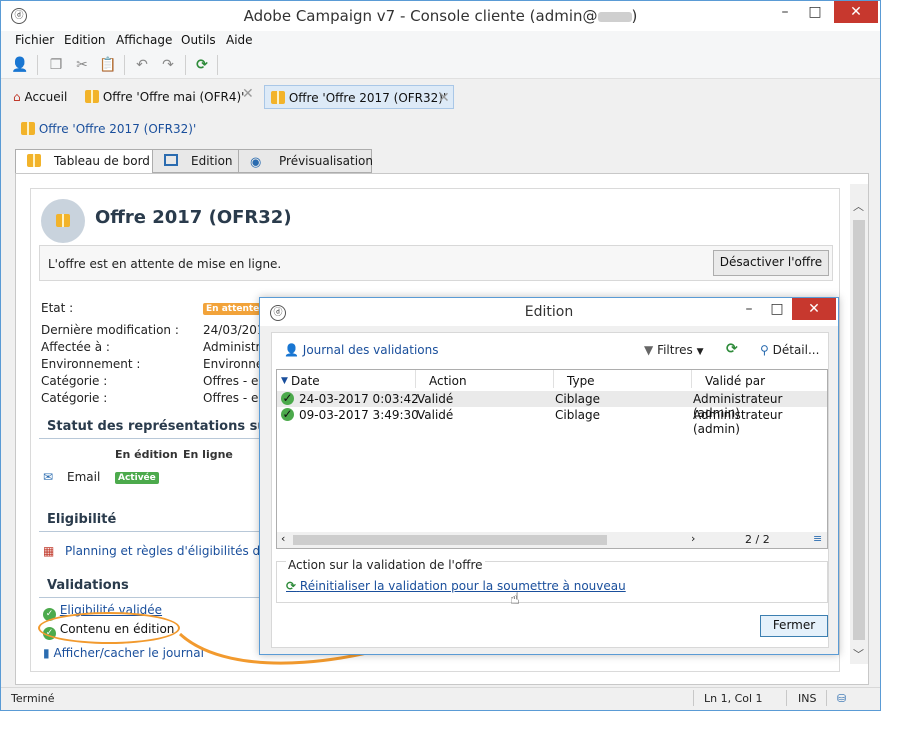  Describe the element at coordinates (794, 626) in the screenshot. I see `close-dialog-button: Fermer` at that location.